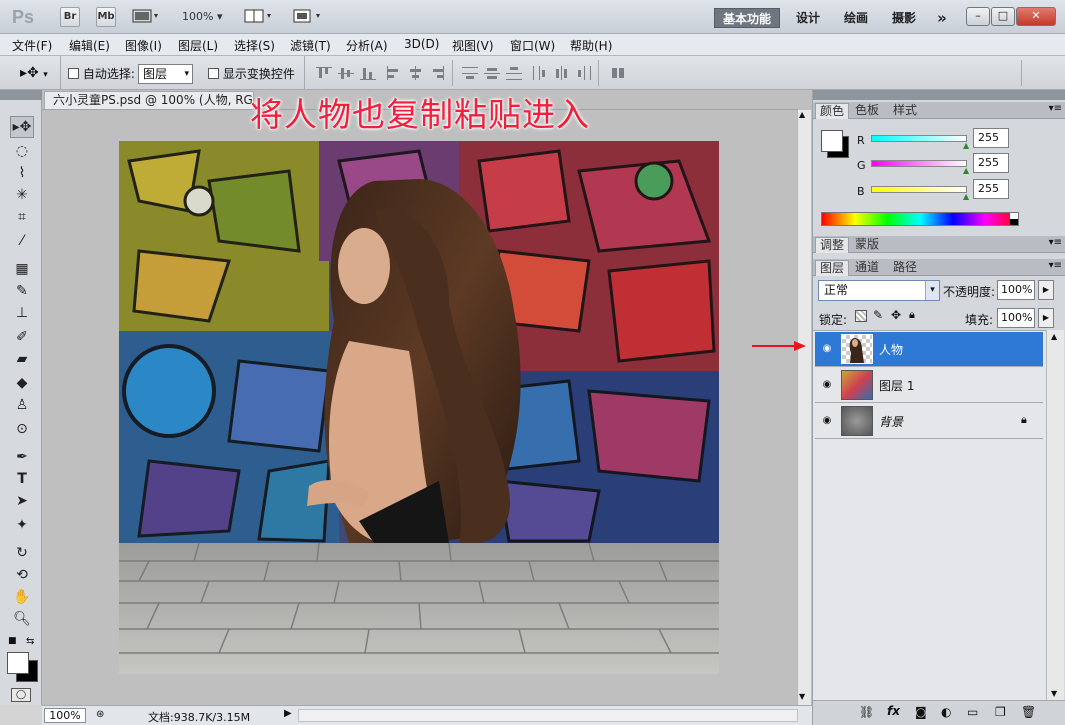  What do you see at coordinates (21, 695) in the screenshot?
I see `quick-mask-button: ◯` at bounding box center [21, 695].